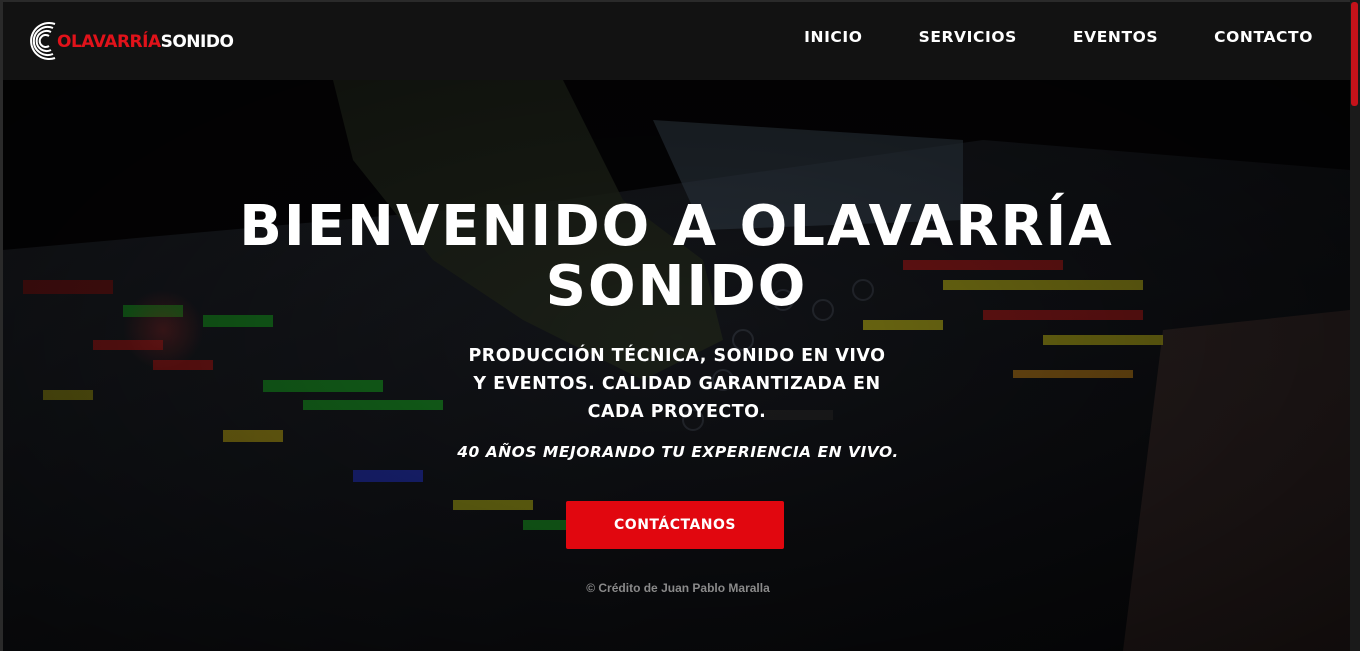 The width and height of the screenshot is (1360, 651). What do you see at coordinates (833, 37) in the screenshot?
I see `nav-link-inicio: INICIO` at bounding box center [833, 37].